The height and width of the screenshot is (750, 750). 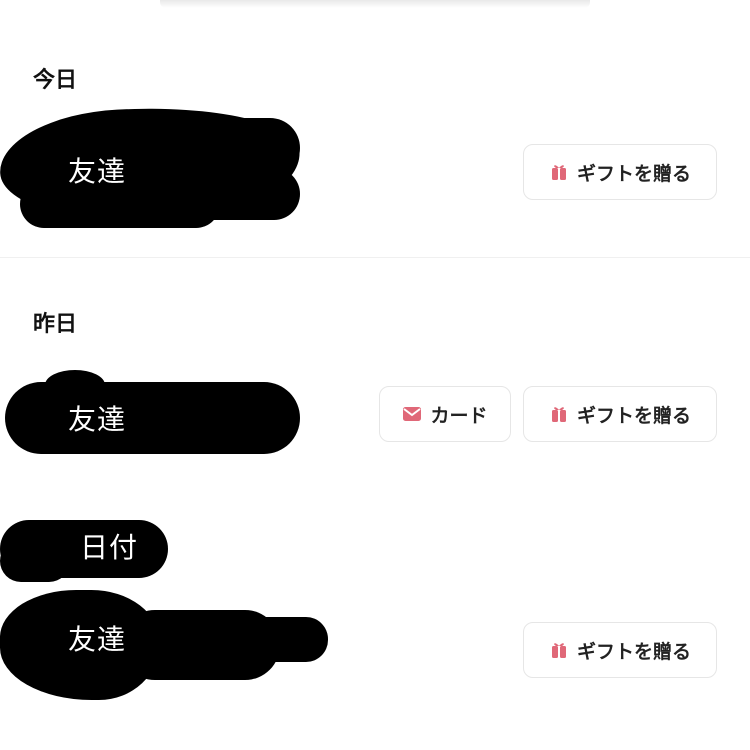 I want to click on section-title-today: 今日, so click(x=55, y=80).